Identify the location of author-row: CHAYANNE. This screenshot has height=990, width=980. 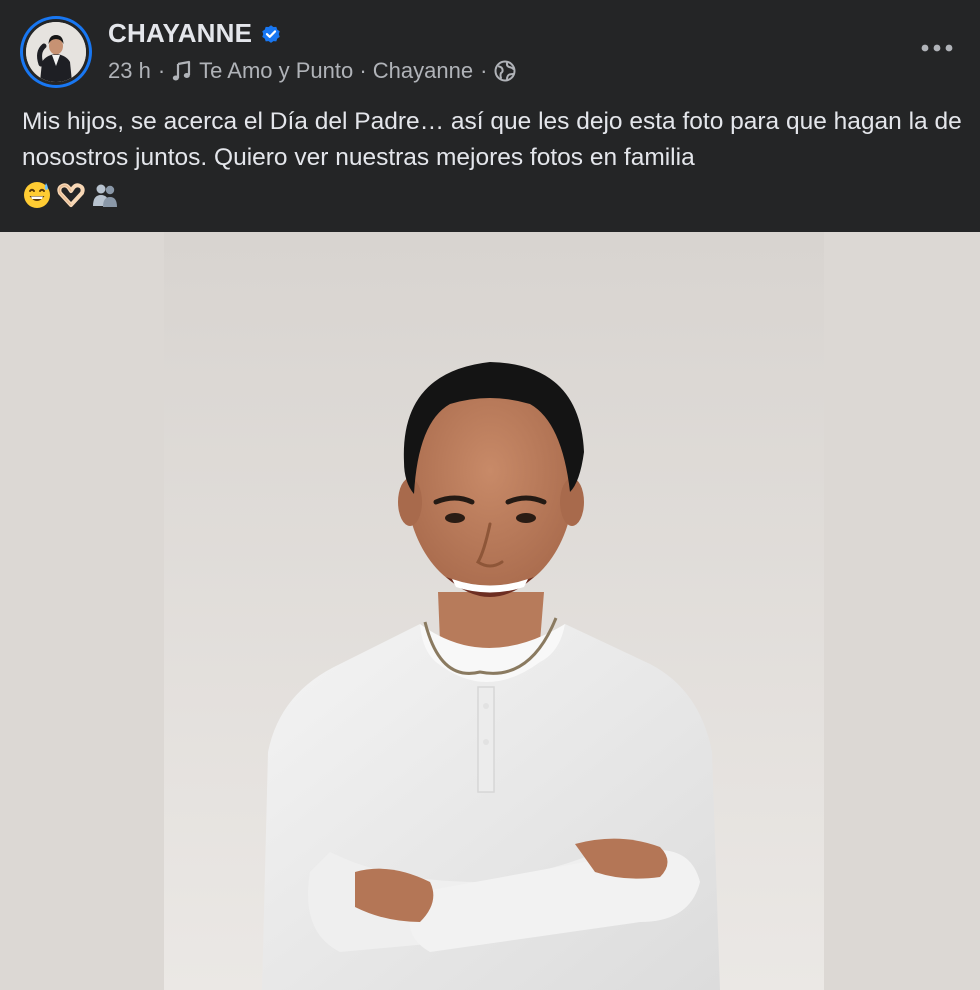
(195, 33).